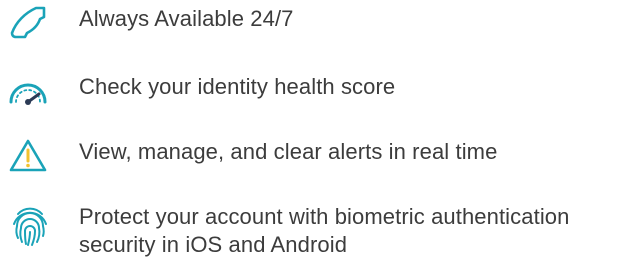  What do you see at coordinates (30, 226) in the screenshot?
I see `fingerprint-icon` at bounding box center [30, 226].